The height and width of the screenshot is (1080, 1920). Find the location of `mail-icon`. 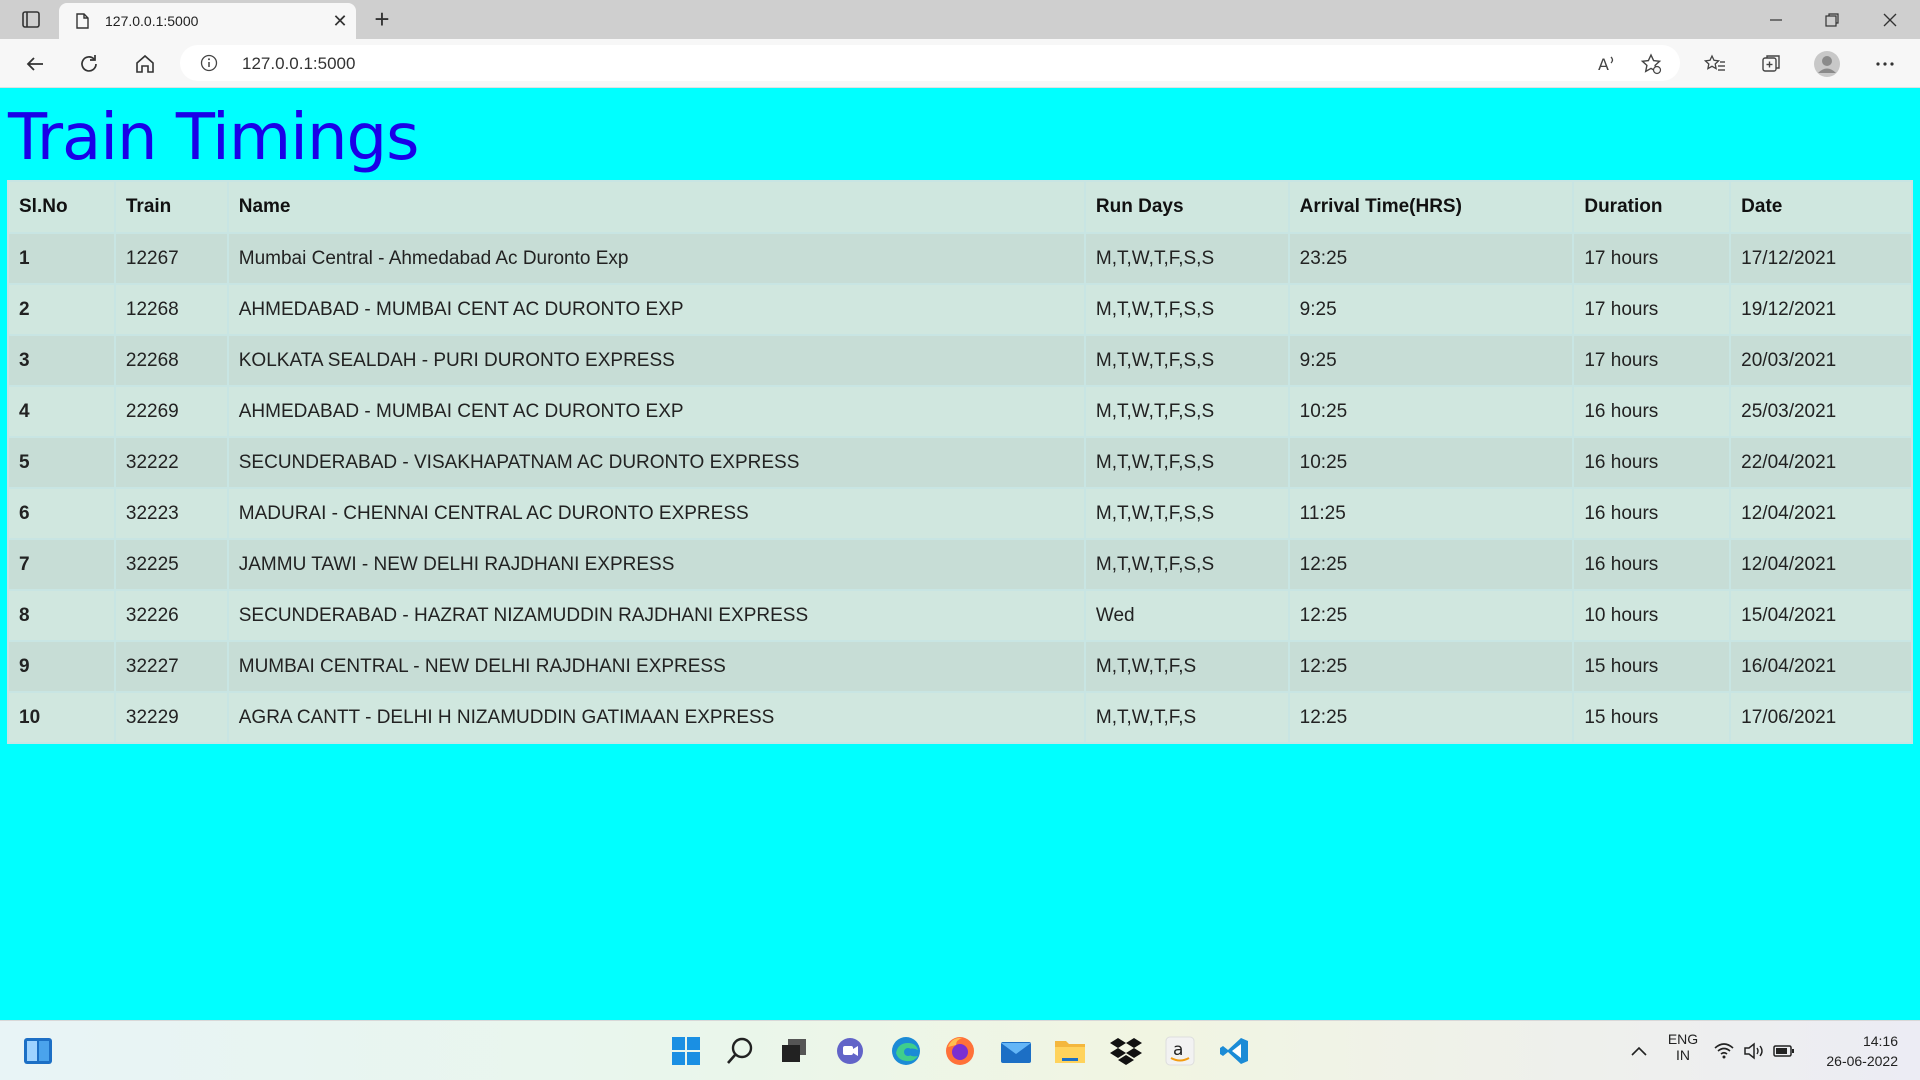

mail-icon is located at coordinates (1016, 1051).